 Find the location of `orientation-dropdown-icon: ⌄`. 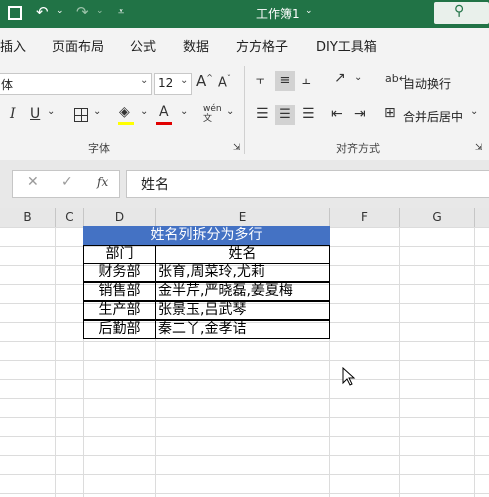

orientation-dropdown-icon: ⌄ is located at coordinates (358, 77).